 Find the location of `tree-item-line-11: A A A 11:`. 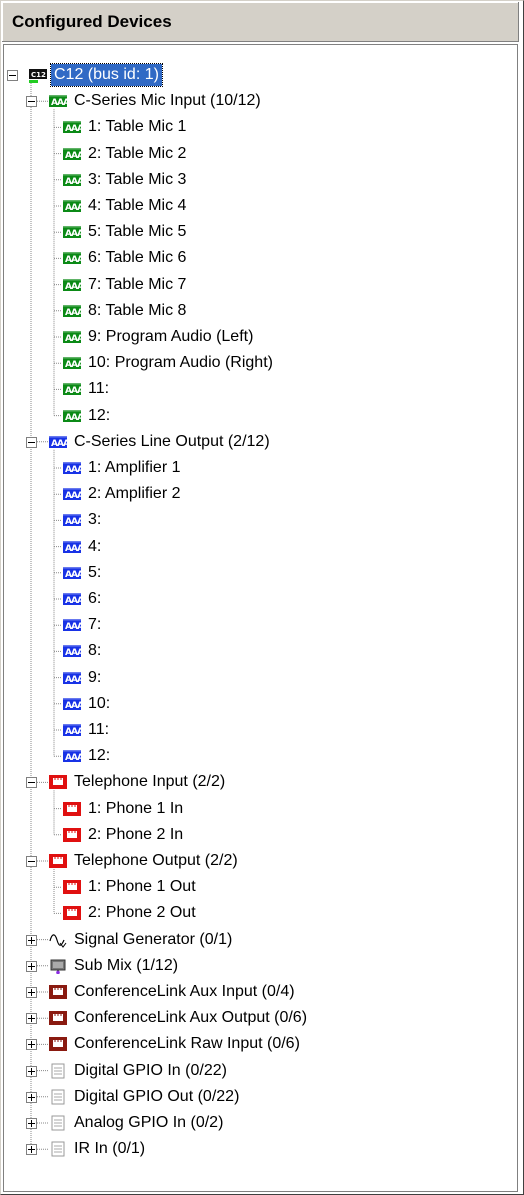

tree-item-line-11: A A A 11: is located at coordinates (260, 730).